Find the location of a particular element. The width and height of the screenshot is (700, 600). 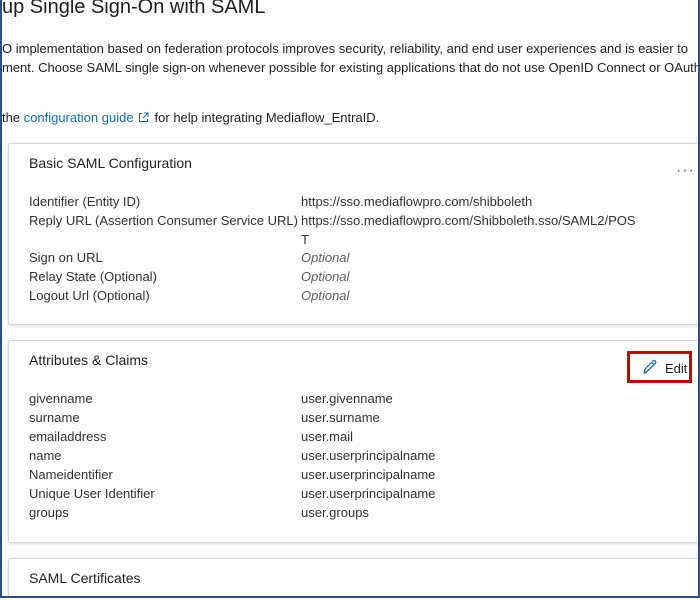

saml-certificates-card: SAML Certificates is located at coordinates (353, 577).